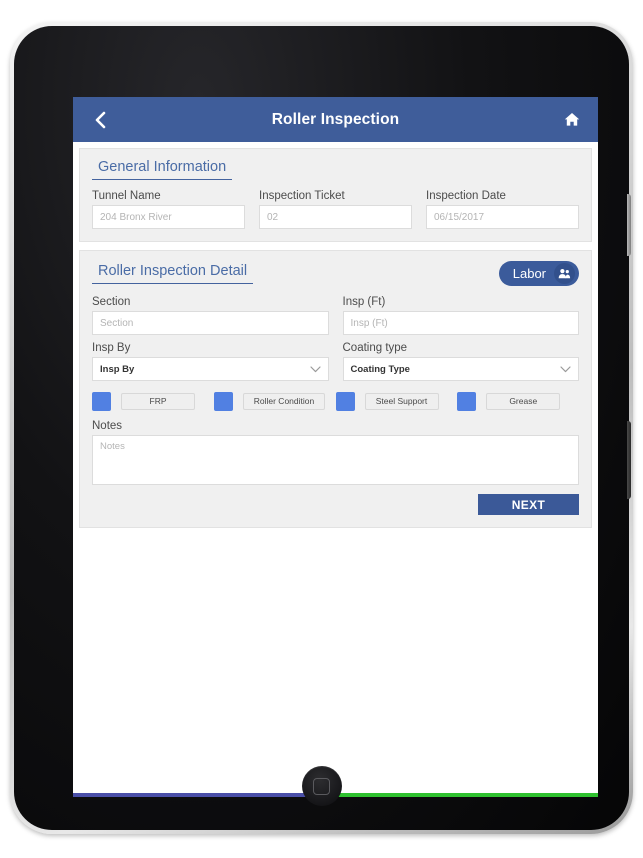  I want to click on toggle-group-steel-support: Steel Support, so click(396, 401).